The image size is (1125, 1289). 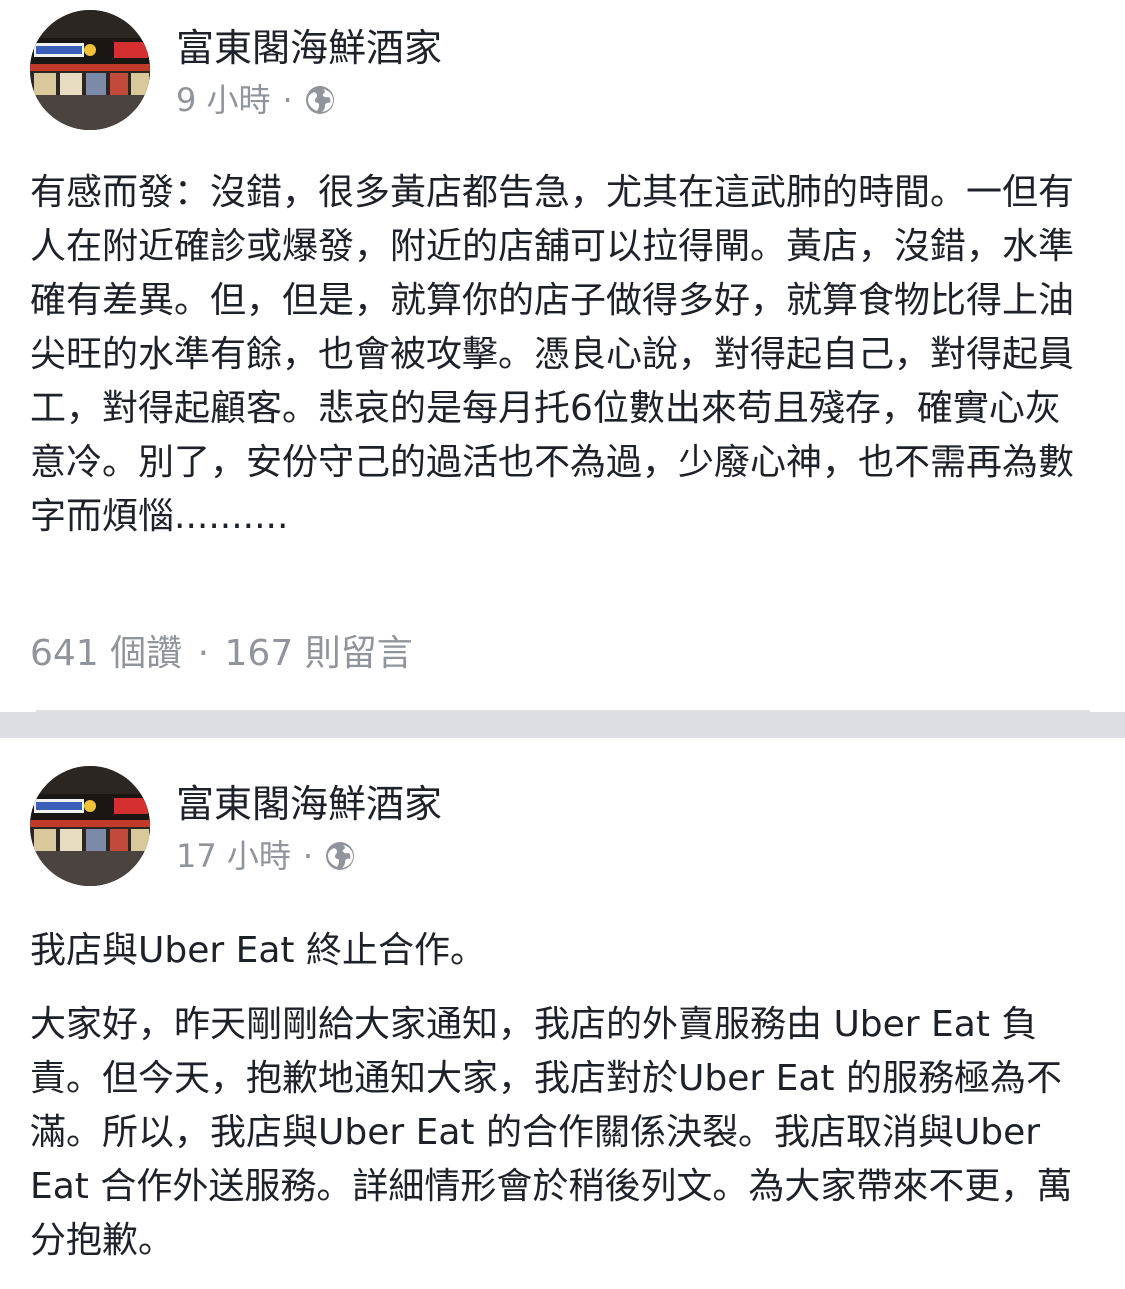 What do you see at coordinates (221, 654) in the screenshot?
I see `reactions-summary: 641 個讚 · 167 則留言` at bounding box center [221, 654].